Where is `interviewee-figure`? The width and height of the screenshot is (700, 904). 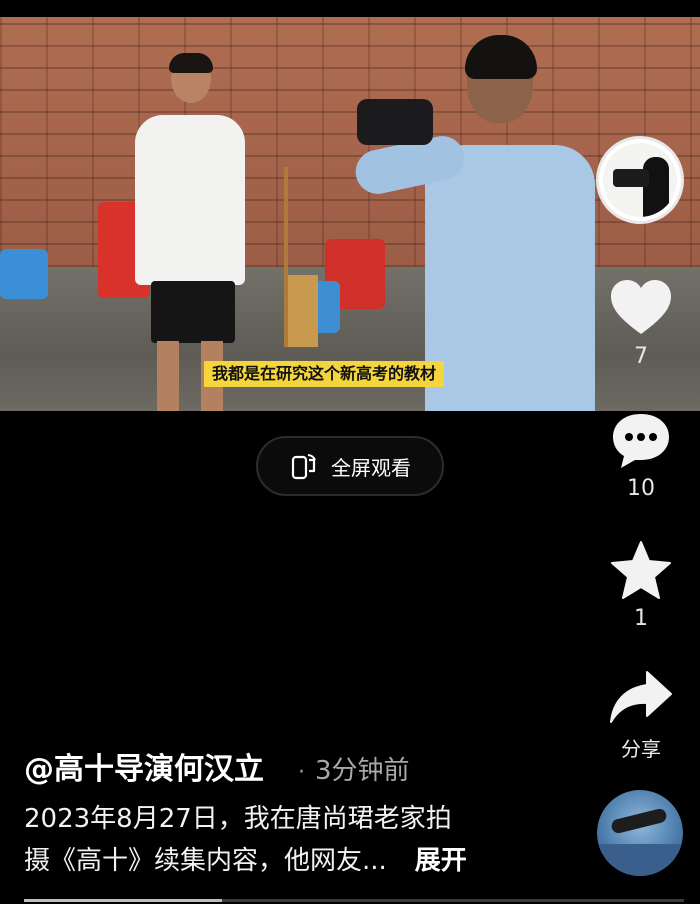
interviewee-figure is located at coordinates (190, 232).